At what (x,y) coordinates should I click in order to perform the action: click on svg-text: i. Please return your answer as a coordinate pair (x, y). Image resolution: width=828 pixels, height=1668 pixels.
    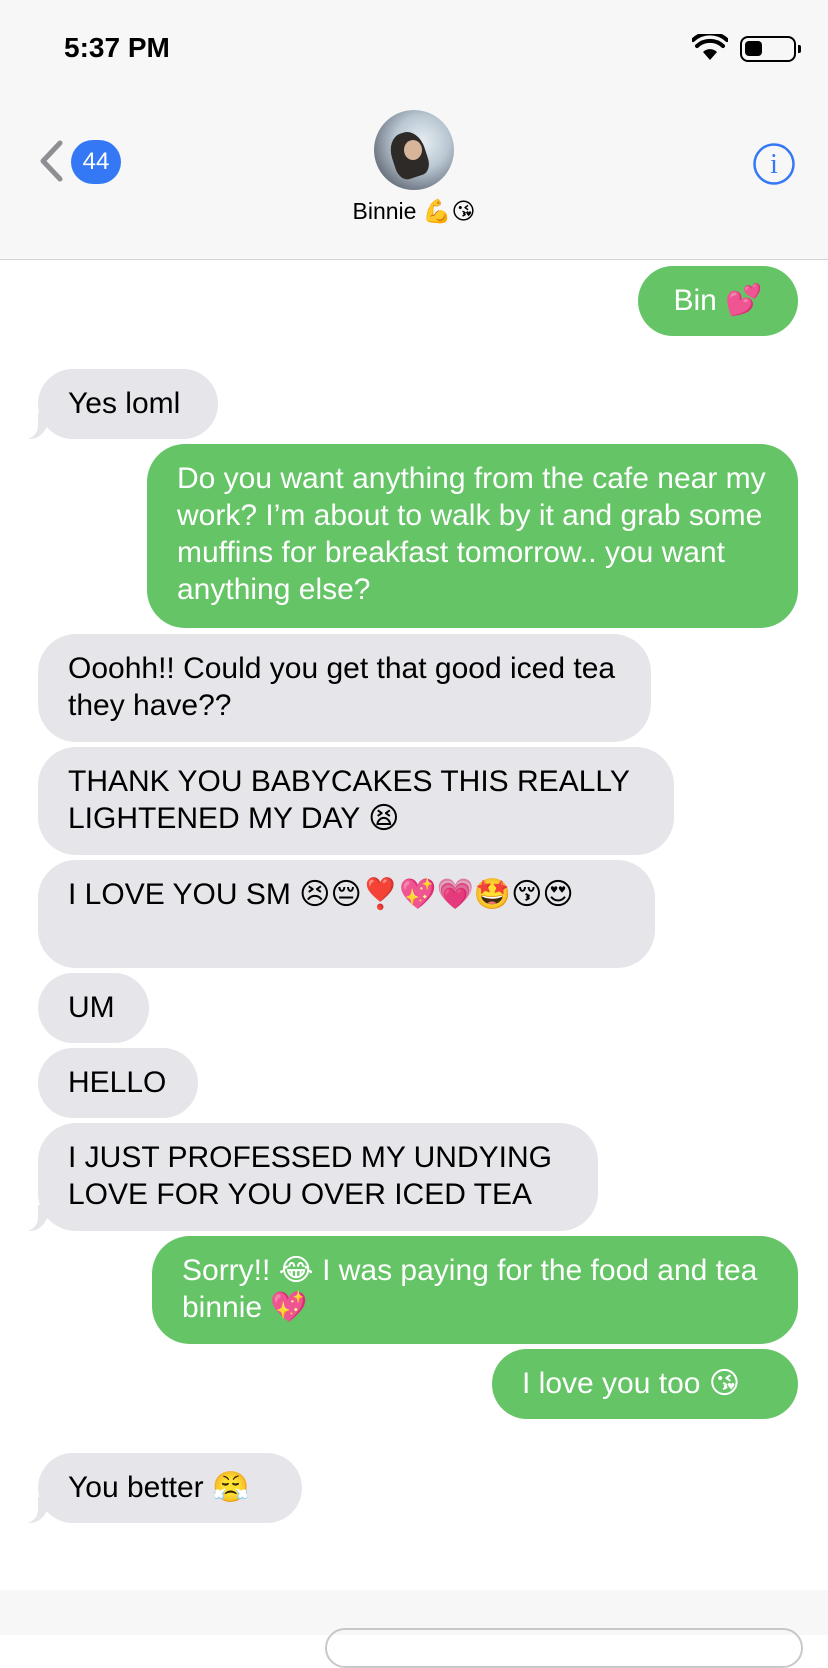
    Looking at the image, I should click on (774, 164).